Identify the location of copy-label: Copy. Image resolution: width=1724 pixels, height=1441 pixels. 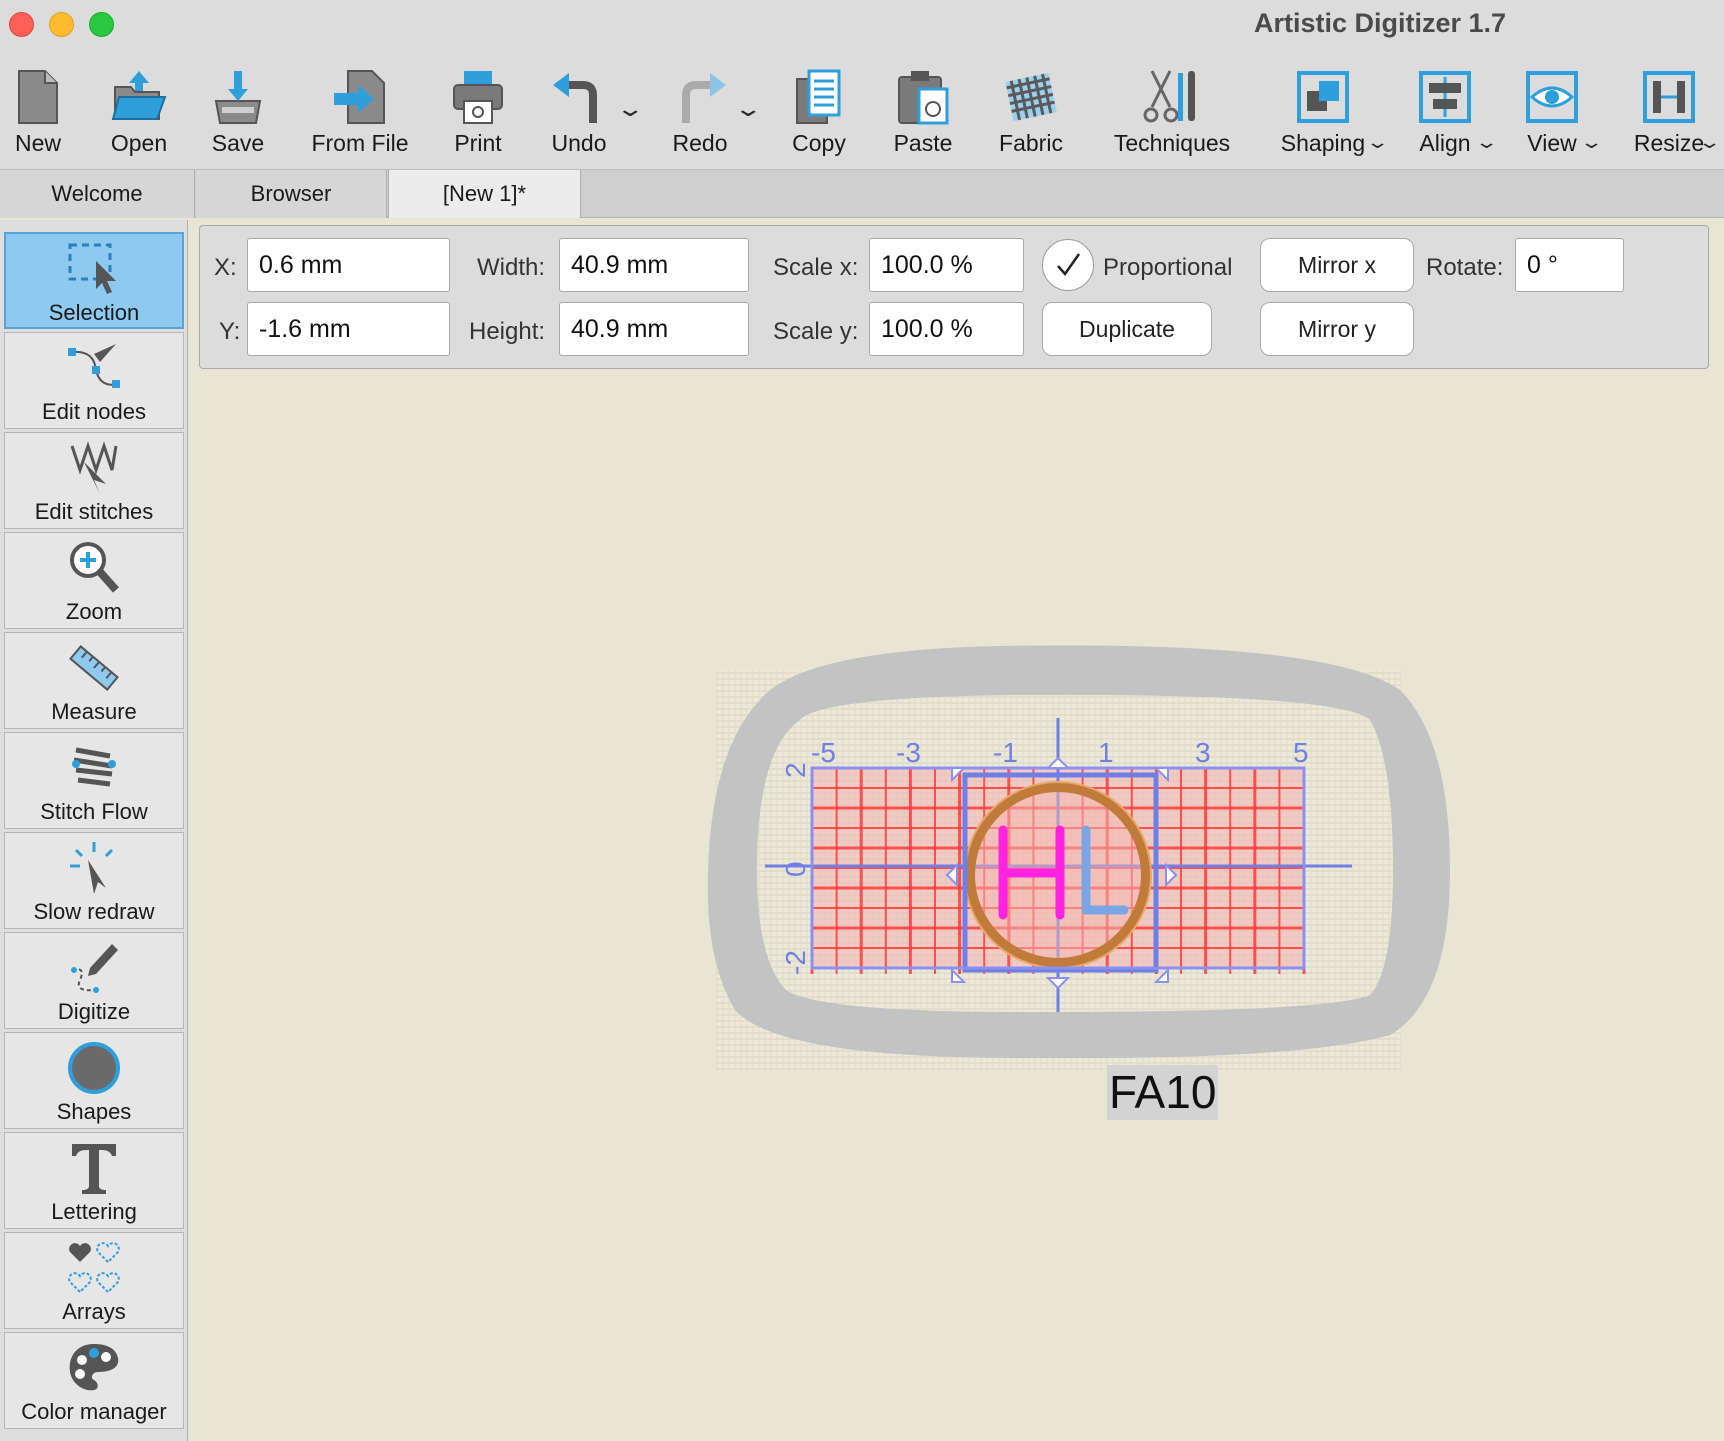
(819, 143).